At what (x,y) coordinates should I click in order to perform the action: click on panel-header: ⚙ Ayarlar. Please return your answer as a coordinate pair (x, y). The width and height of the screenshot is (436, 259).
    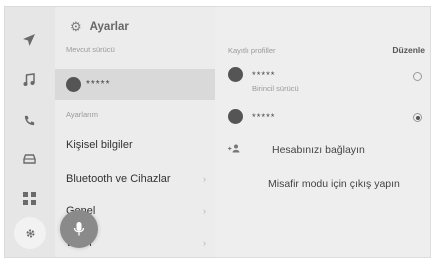
    Looking at the image, I should click on (99, 27).